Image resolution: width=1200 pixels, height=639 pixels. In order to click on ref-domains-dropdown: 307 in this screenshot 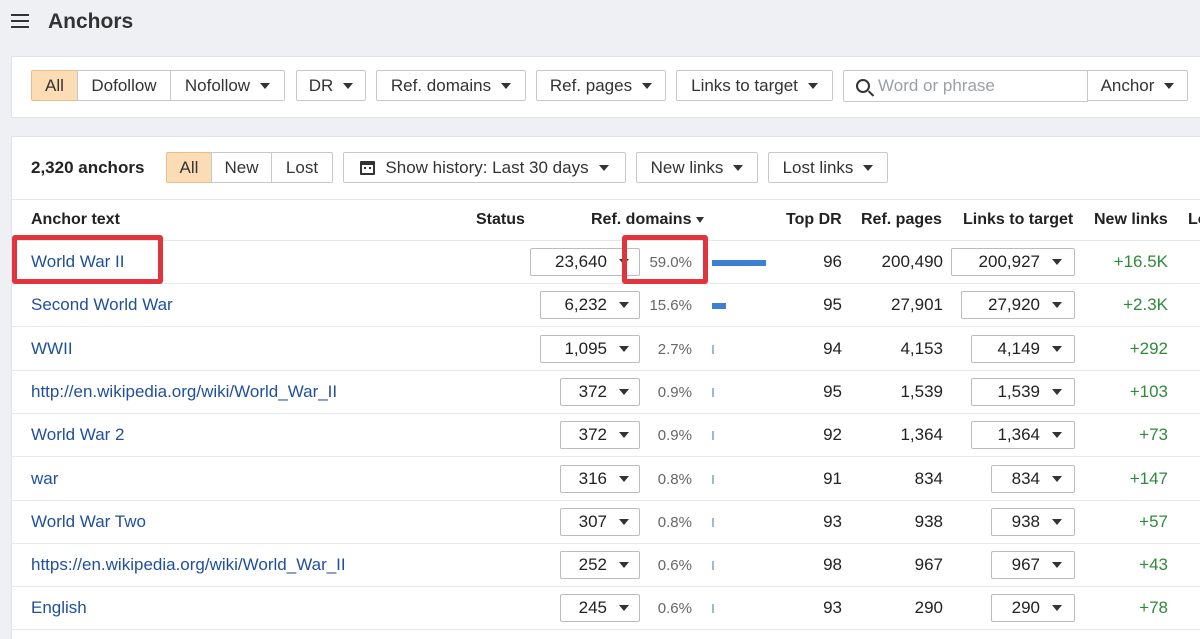, I will do `click(600, 521)`.